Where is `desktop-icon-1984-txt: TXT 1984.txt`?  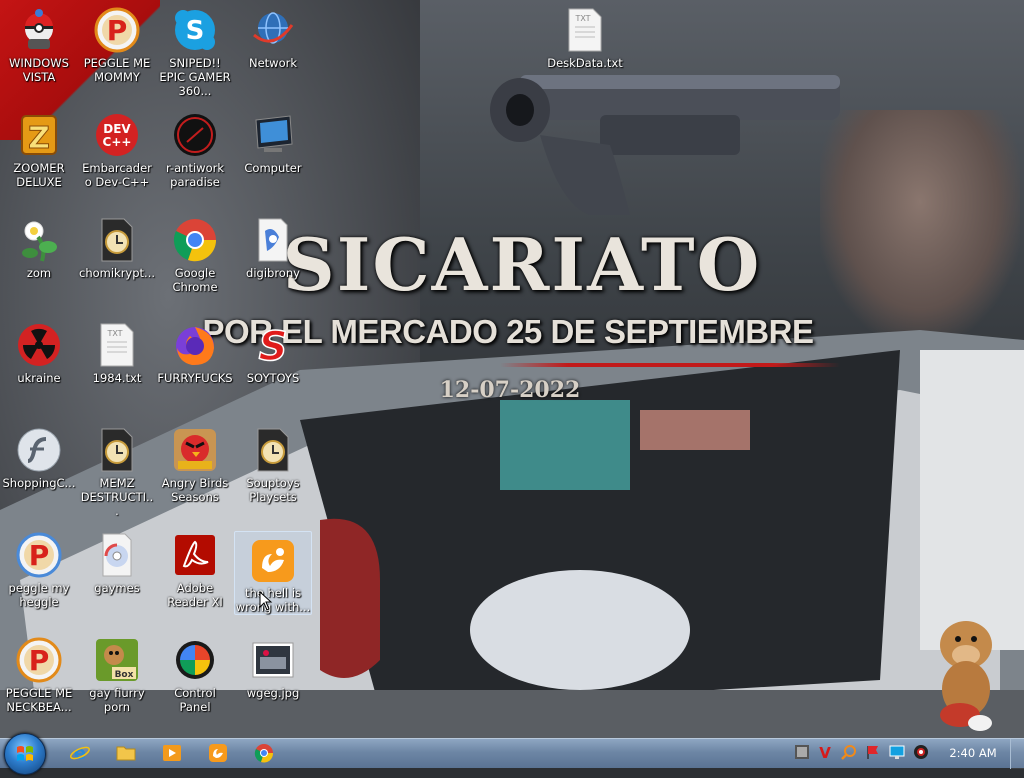 desktop-icon-1984-txt: TXT 1984.txt is located at coordinates (117, 365).